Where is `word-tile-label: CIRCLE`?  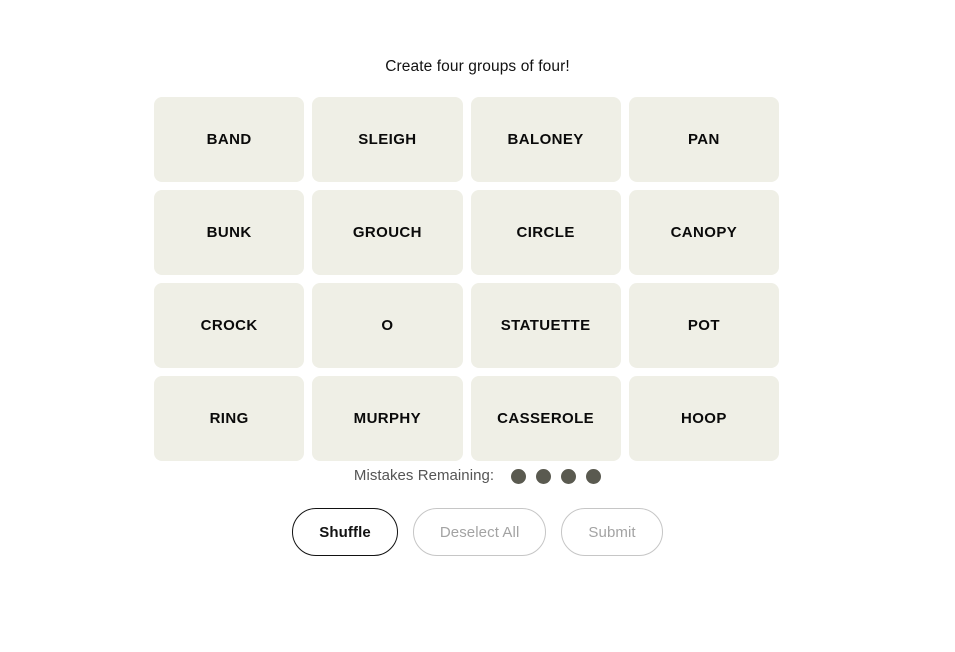 word-tile-label: CIRCLE is located at coordinates (545, 232).